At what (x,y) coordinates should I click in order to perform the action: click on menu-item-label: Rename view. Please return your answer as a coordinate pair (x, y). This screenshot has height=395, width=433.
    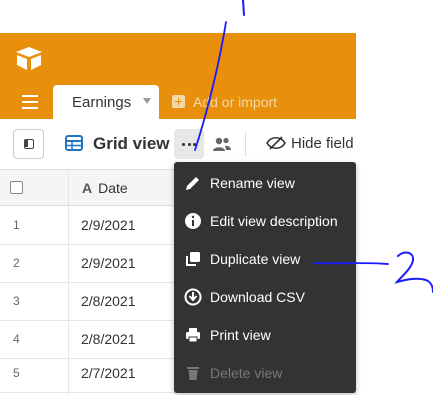
    Looking at the image, I should click on (252, 183).